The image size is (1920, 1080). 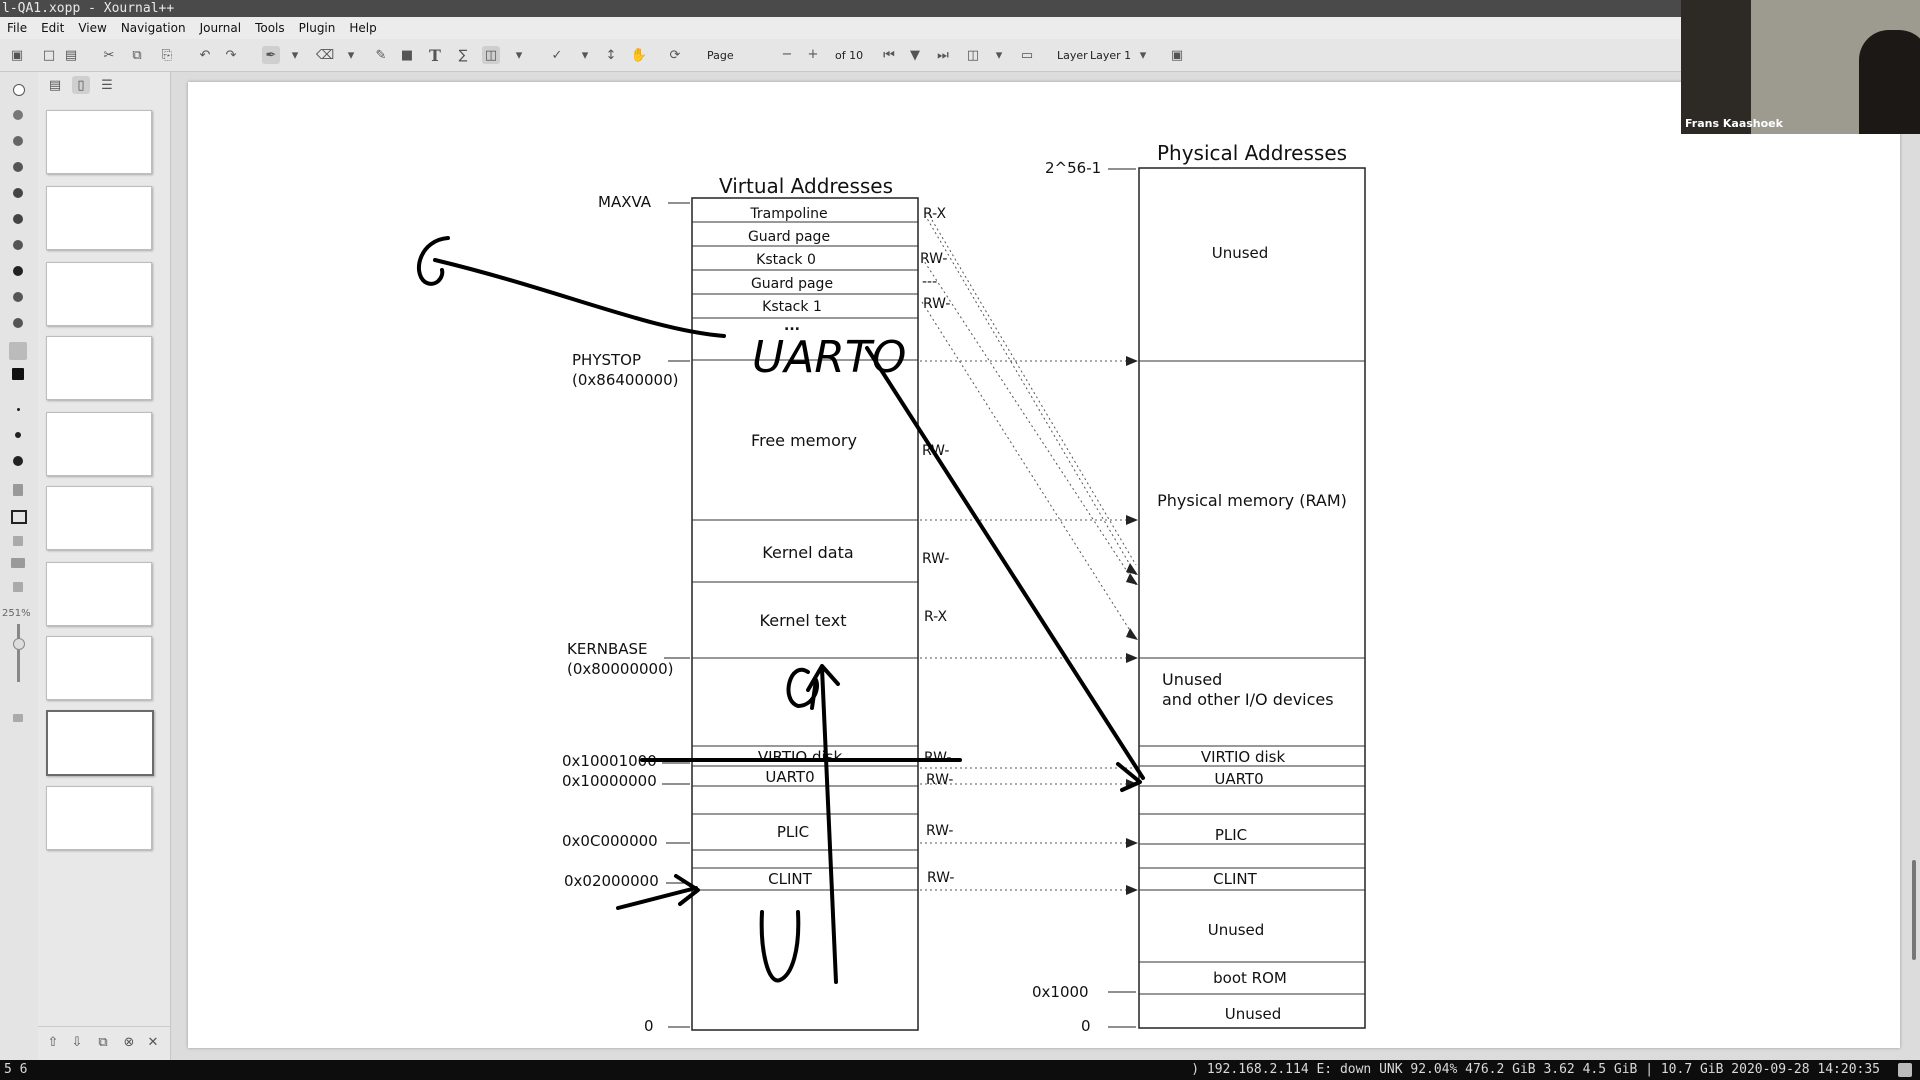 What do you see at coordinates (53, 1042) in the screenshot?
I see `move-up-icon: ⇧` at bounding box center [53, 1042].